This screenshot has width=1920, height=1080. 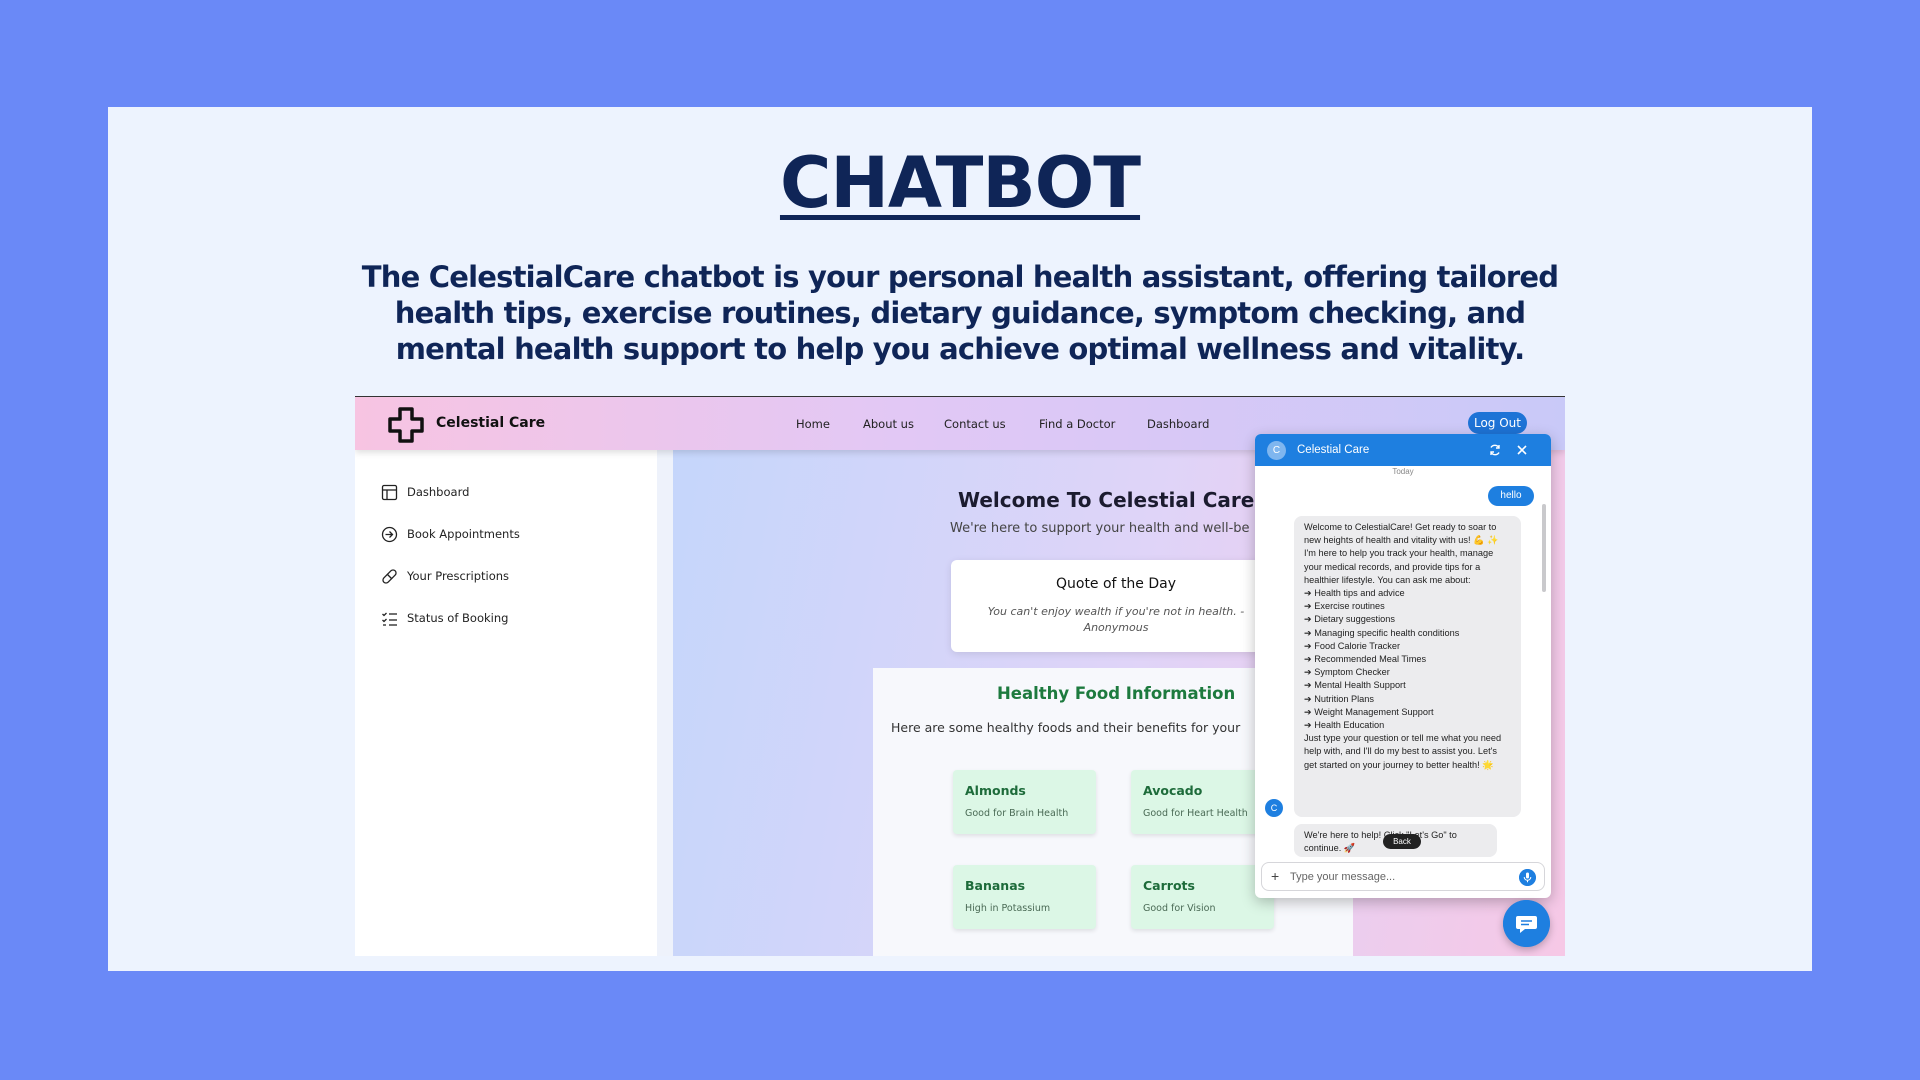 I want to click on brand-name: Celestial Care, so click(x=490, y=423).